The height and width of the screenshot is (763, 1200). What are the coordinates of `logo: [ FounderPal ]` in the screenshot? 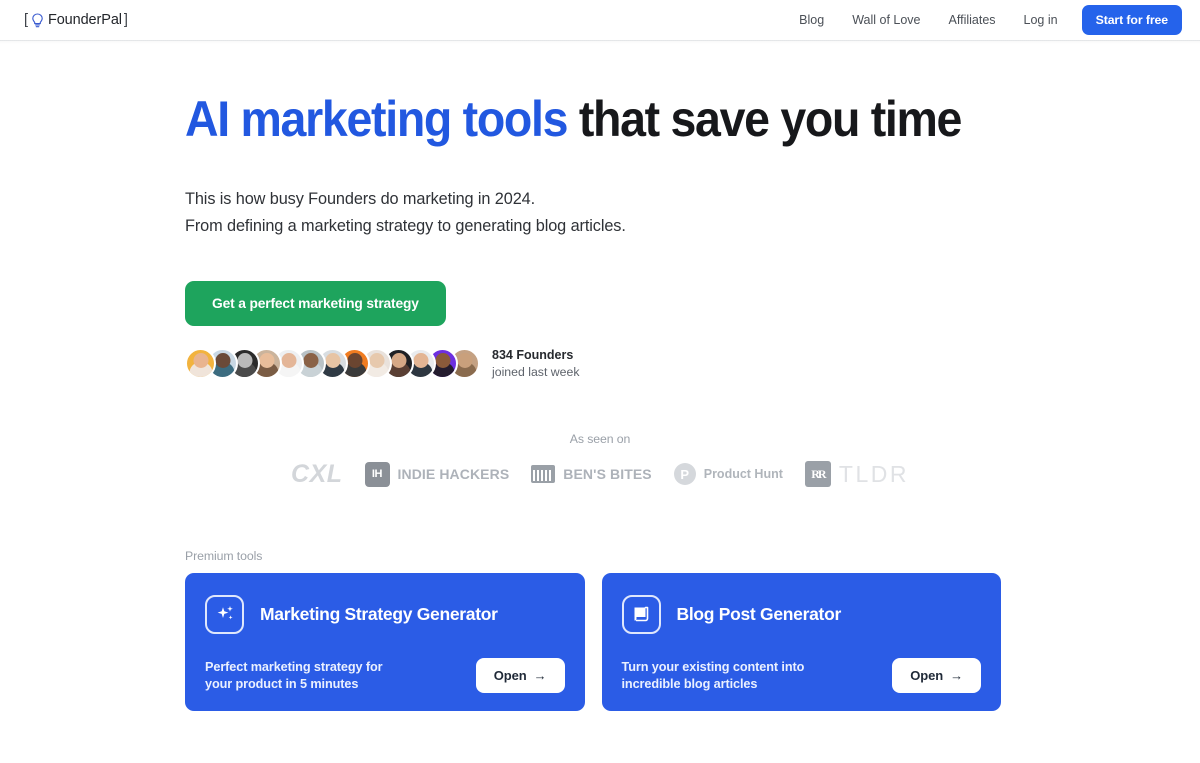 It's located at (76, 20).